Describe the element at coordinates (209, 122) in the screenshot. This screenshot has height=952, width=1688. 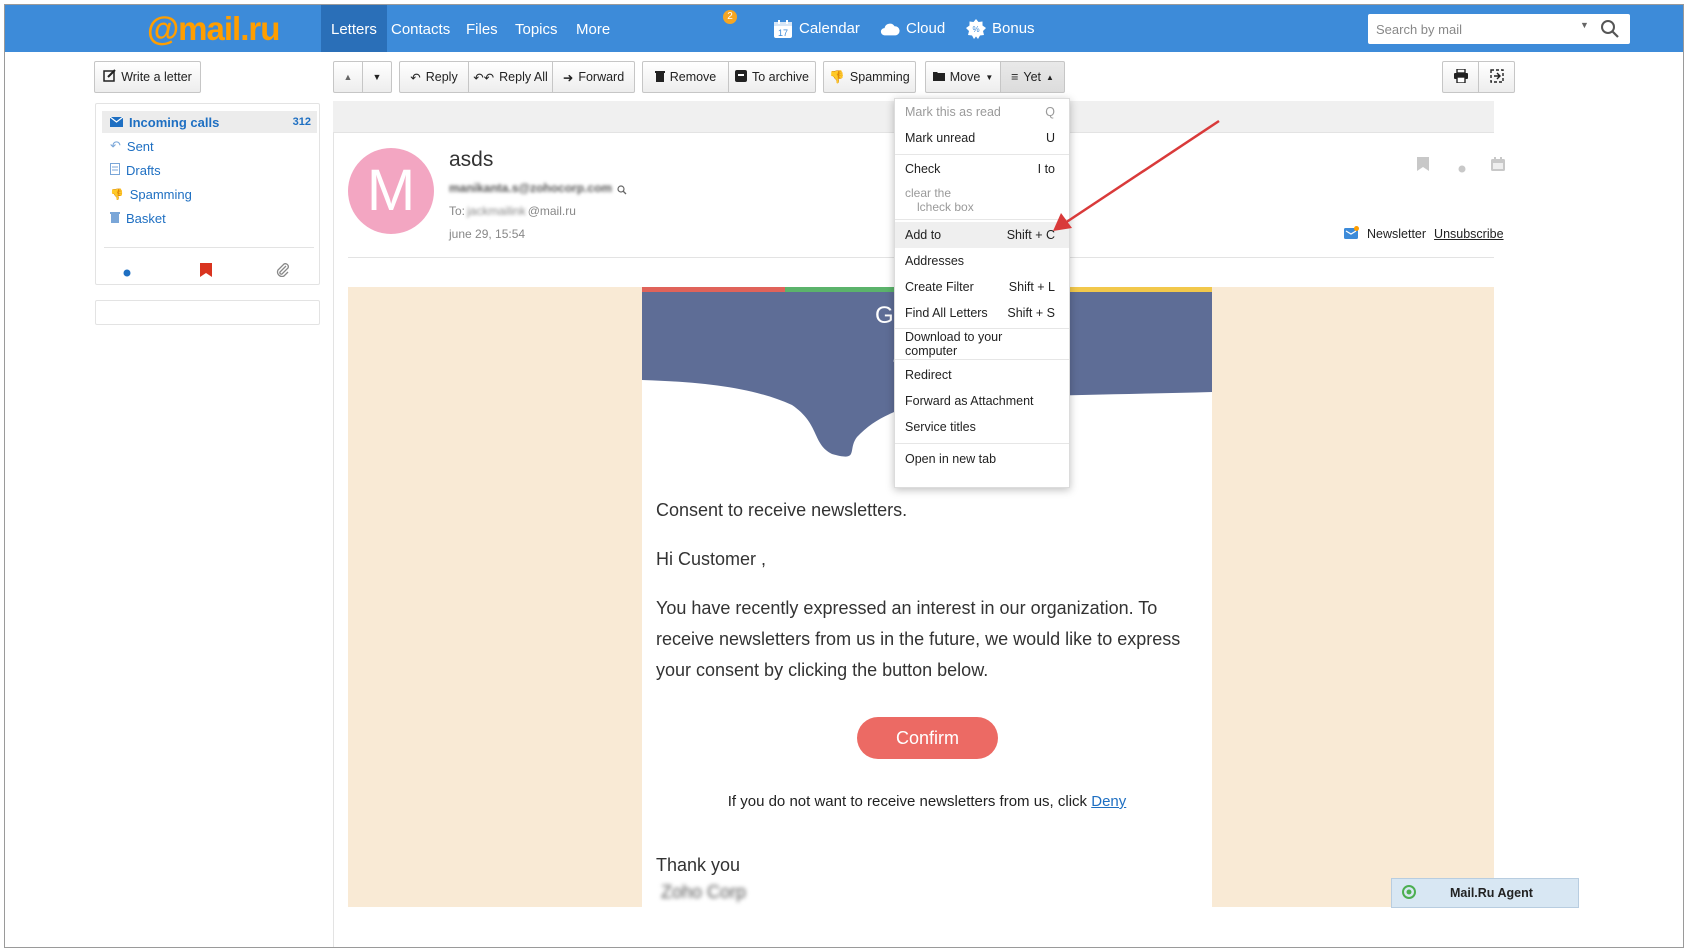
I see `folder-incoming-calls: Incoming calls 312` at that location.